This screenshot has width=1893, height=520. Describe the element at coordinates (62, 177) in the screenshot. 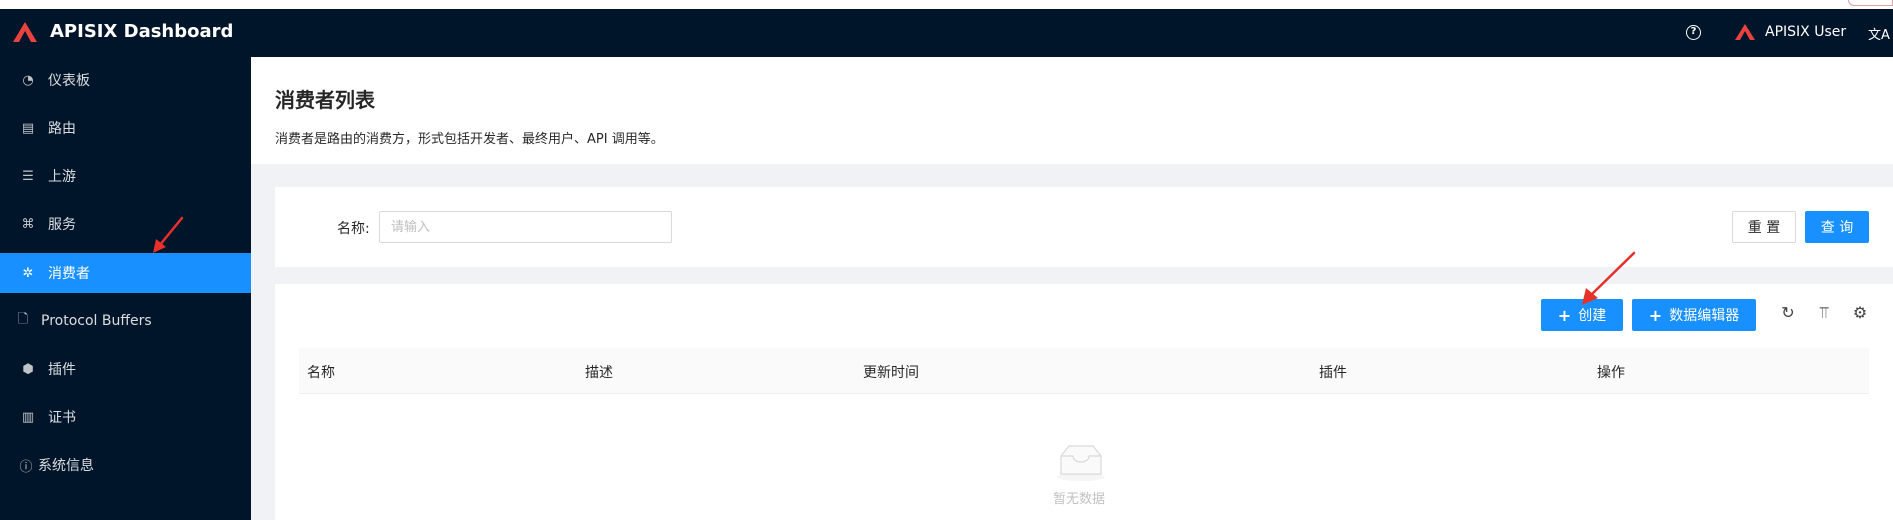

I see `sidebar-item-label: 上游` at that location.